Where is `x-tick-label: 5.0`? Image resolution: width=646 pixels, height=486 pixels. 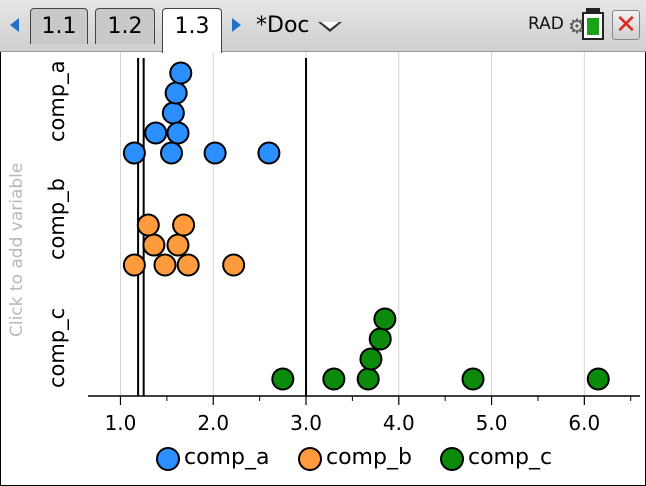
x-tick-label: 5.0 is located at coordinates (492, 423).